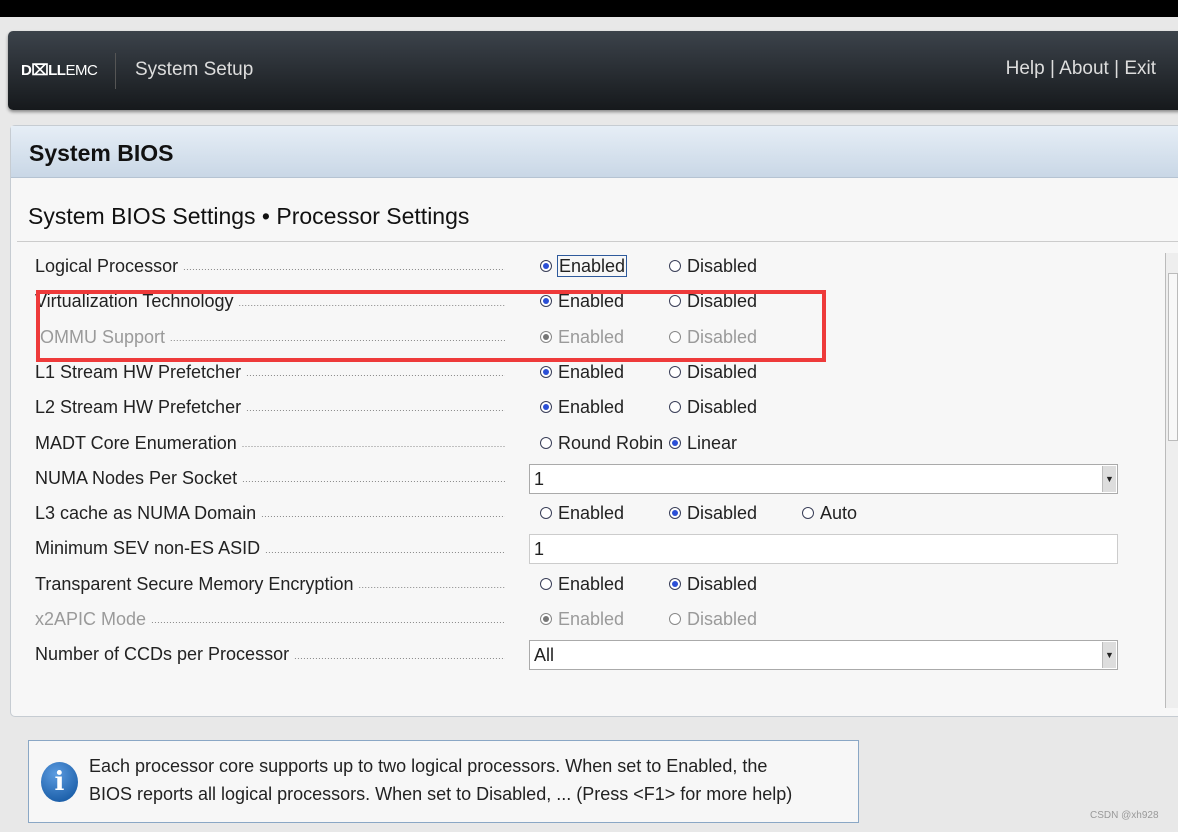 The width and height of the screenshot is (1178, 832). Describe the element at coordinates (839, 513) in the screenshot. I see `radio-label: Auto` at that location.